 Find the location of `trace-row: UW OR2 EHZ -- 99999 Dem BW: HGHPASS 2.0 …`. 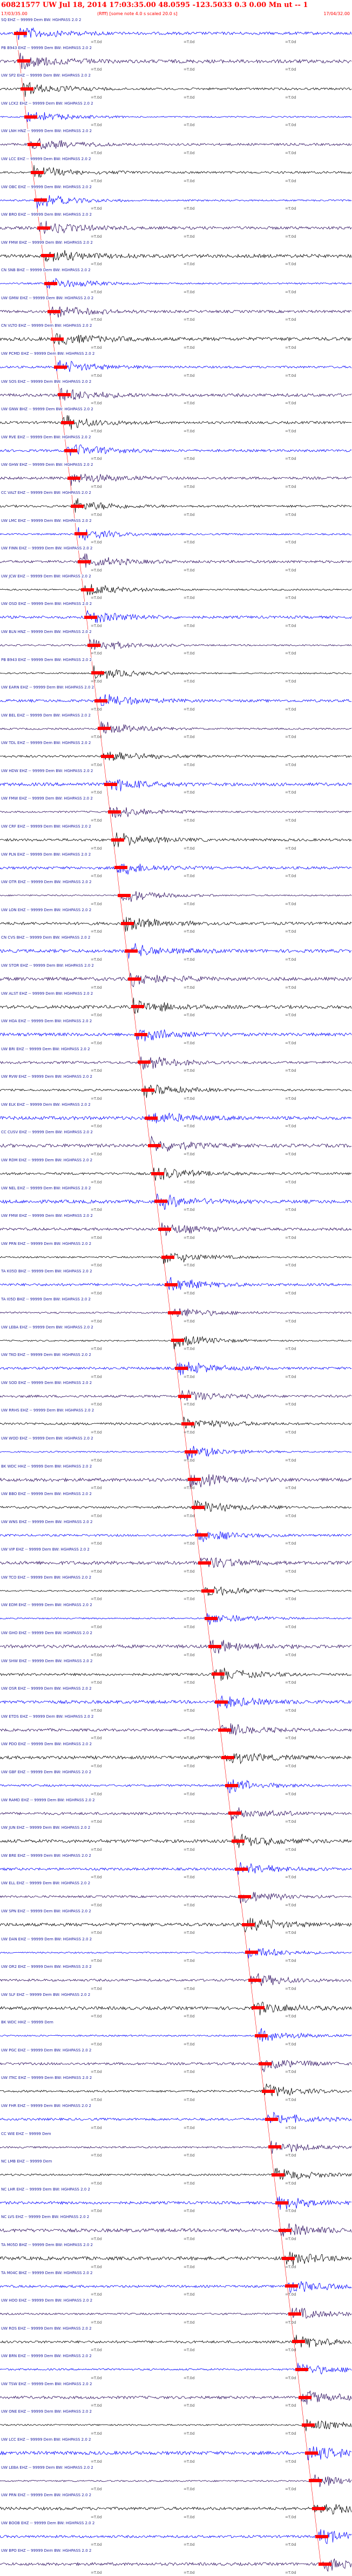

trace-row: UW OR2 EHZ -- 99999 Dem BW: HGHPASS 2.0 … is located at coordinates (176, 1978).